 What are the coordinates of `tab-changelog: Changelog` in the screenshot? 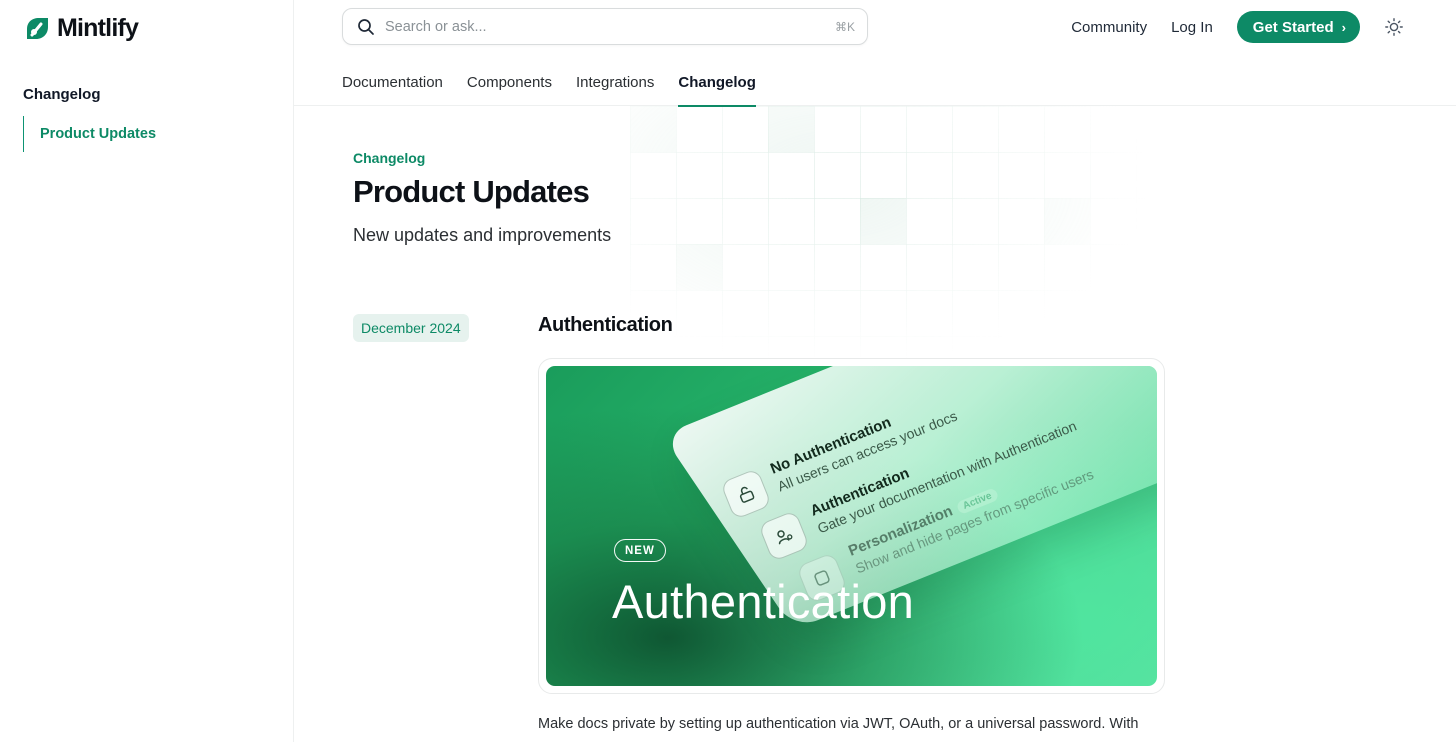 It's located at (717, 82).